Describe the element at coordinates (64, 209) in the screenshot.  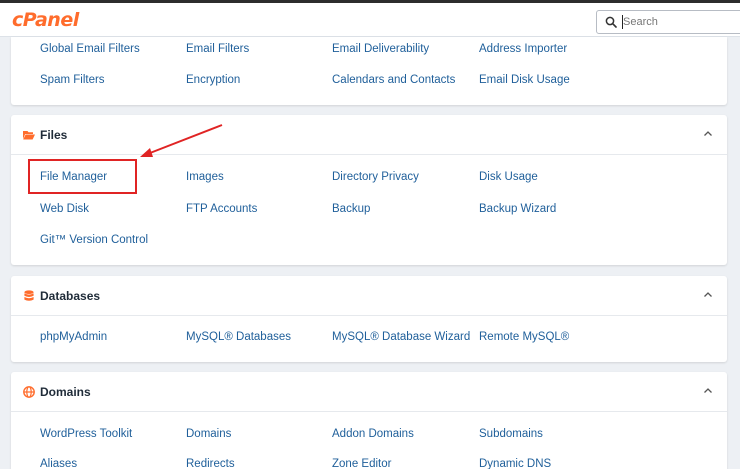
I see `link-web-disk: Web Disk` at that location.